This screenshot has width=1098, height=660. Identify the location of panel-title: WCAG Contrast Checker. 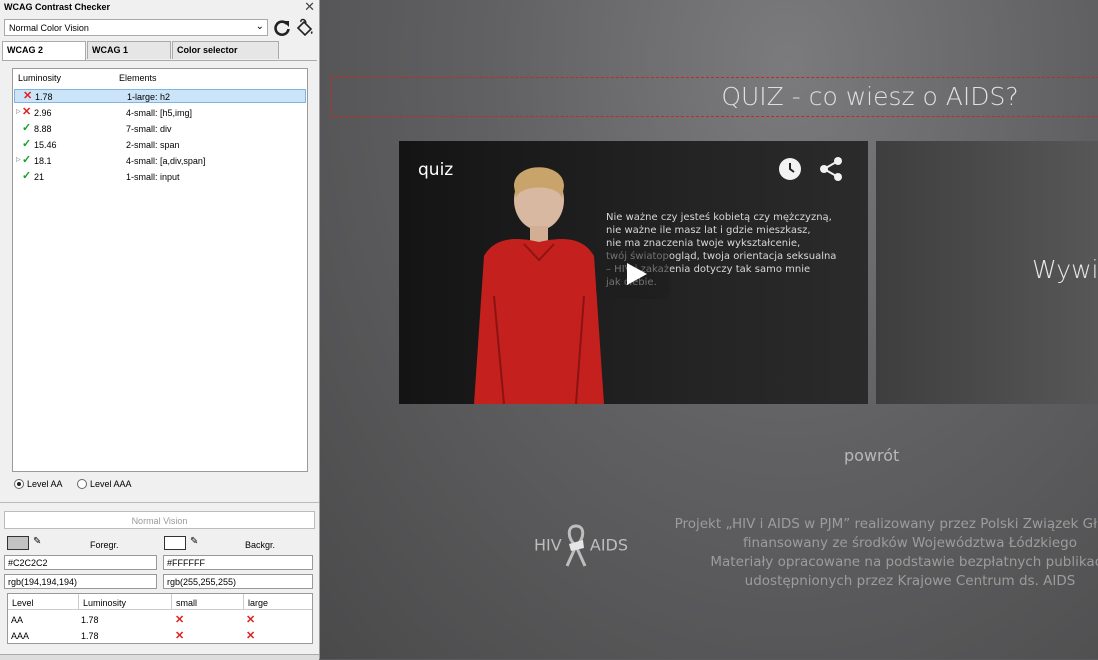
(57, 7).